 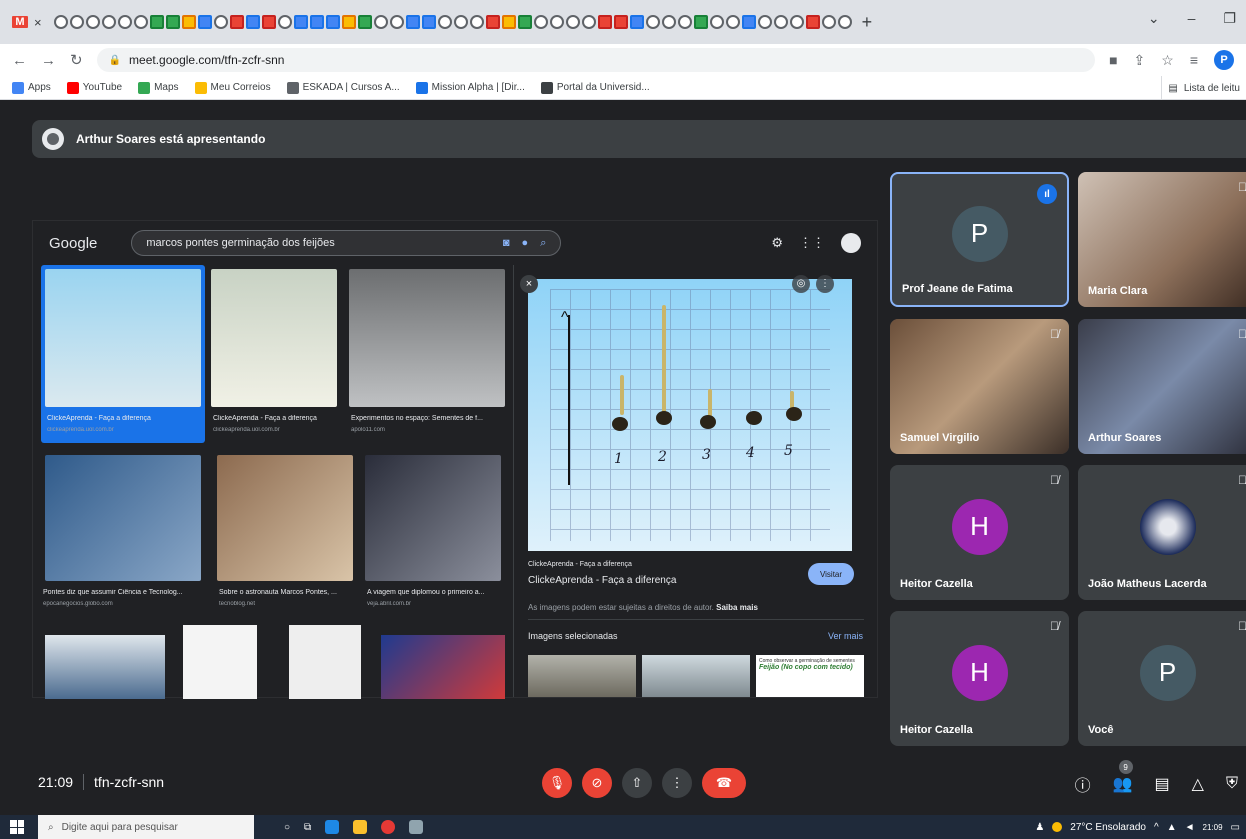 I want to click on bookmark-item: Meu Correios, so click(x=232, y=87).